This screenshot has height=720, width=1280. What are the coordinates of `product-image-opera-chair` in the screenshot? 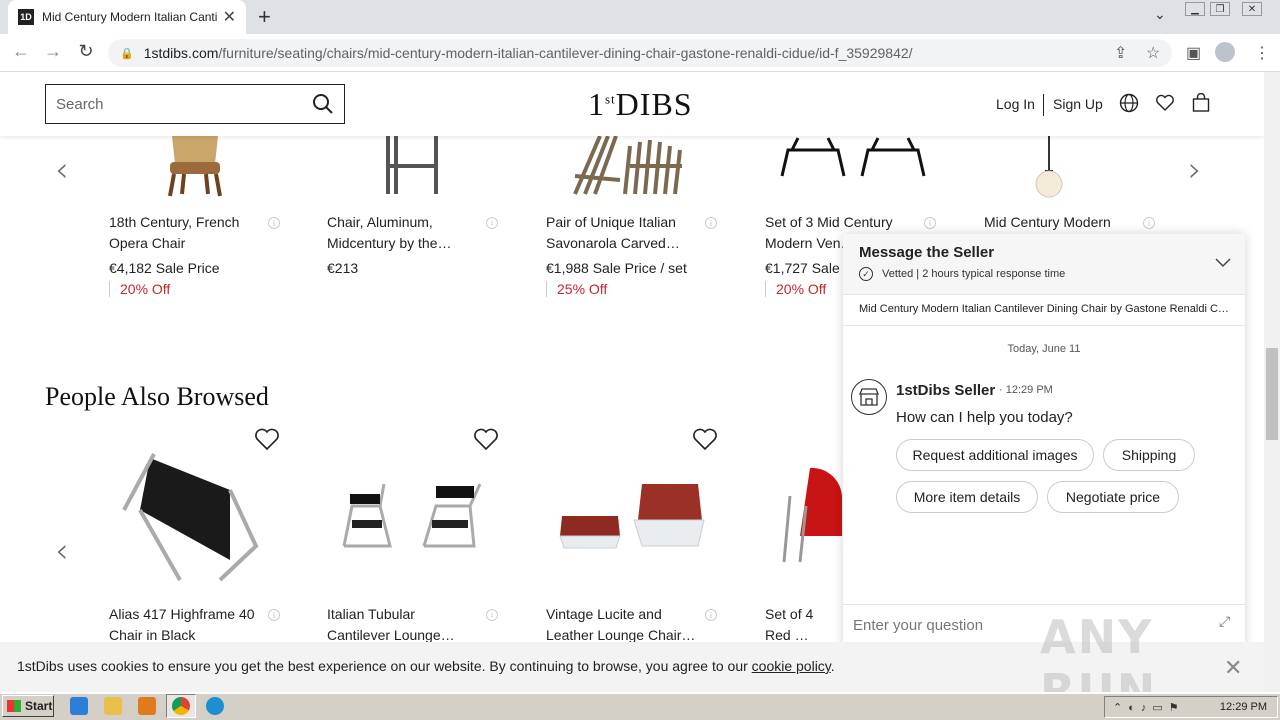 It's located at (195, 167).